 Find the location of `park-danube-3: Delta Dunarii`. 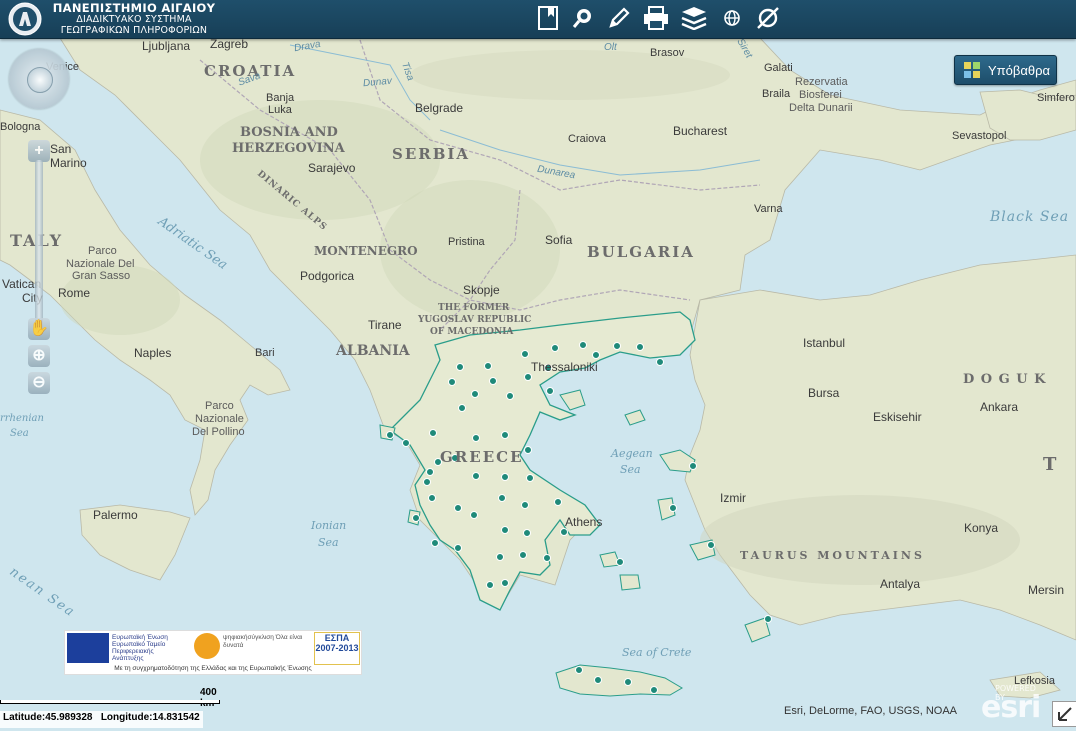

park-danube-3: Delta Dunarii is located at coordinates (821, 108).